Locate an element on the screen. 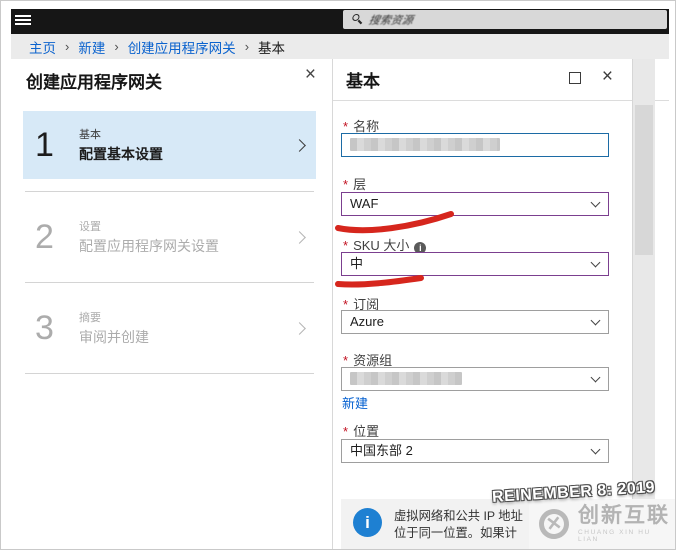 The height and width of the screenshot is (550, 676). wizard-step-settings: 2 设置 配置应用程序网关设置 is located at coordinates (169, 237).